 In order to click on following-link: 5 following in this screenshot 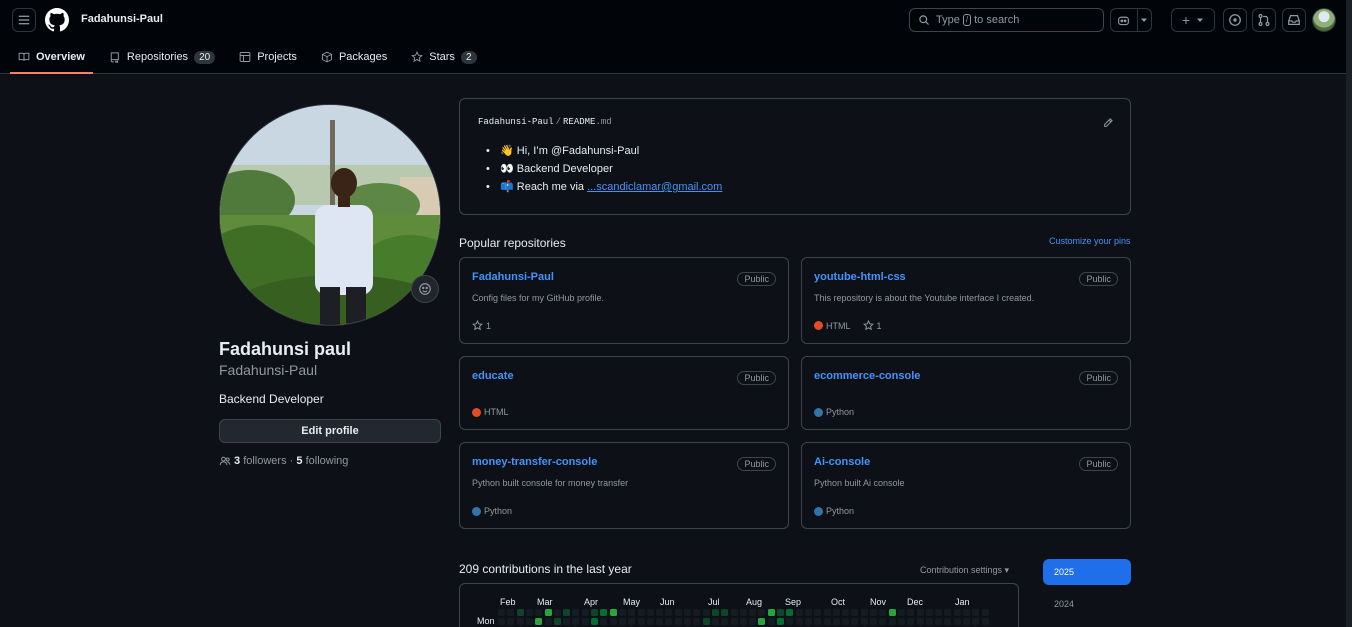, I will do `click(322, 461)`.